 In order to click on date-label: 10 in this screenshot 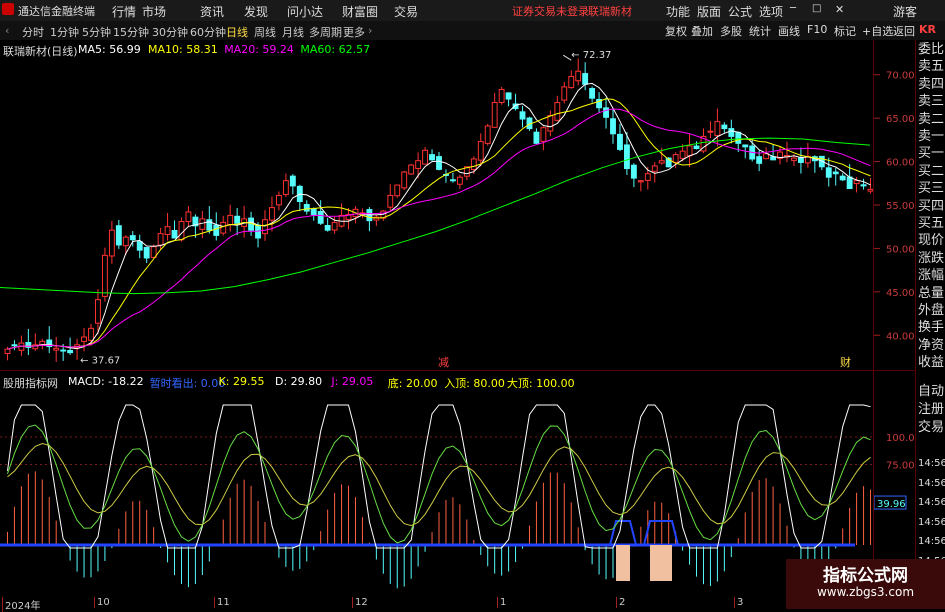, I will do `click(102, 602)`.